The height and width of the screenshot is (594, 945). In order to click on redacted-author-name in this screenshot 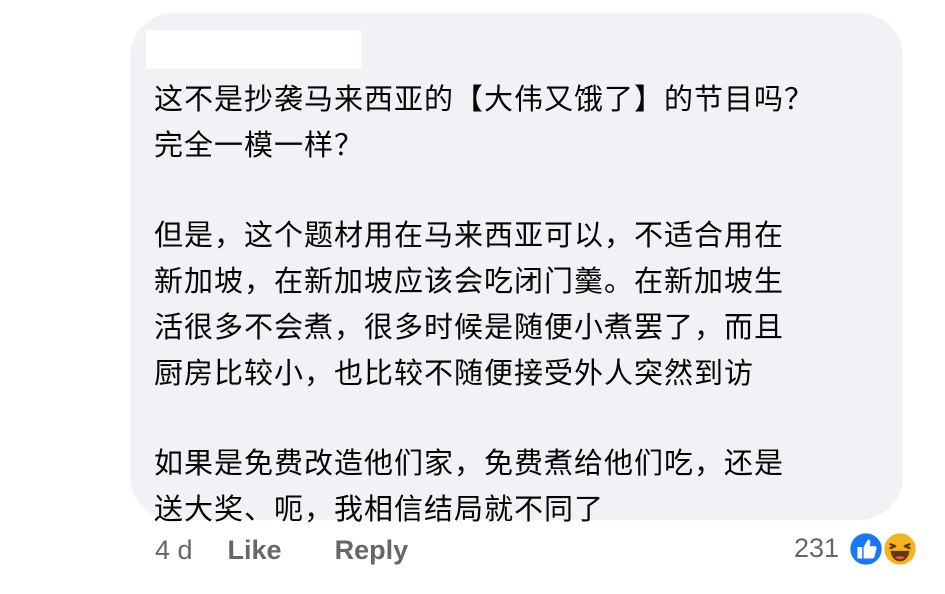, I will do `click(253, 49)`.